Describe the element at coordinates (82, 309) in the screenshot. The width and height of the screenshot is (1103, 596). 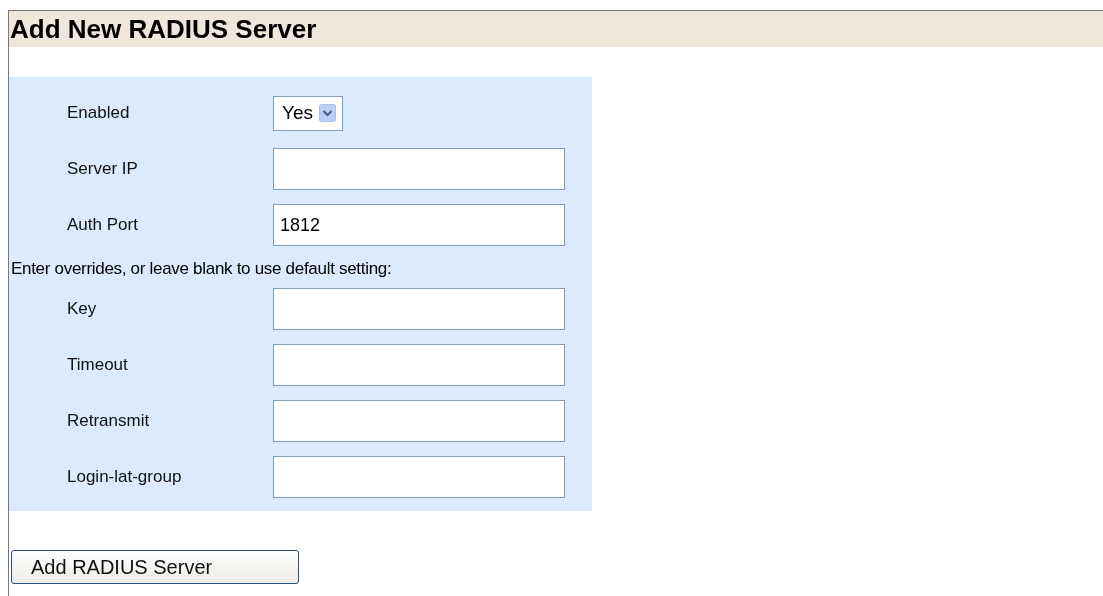
I see `field-label: Key` at that location.